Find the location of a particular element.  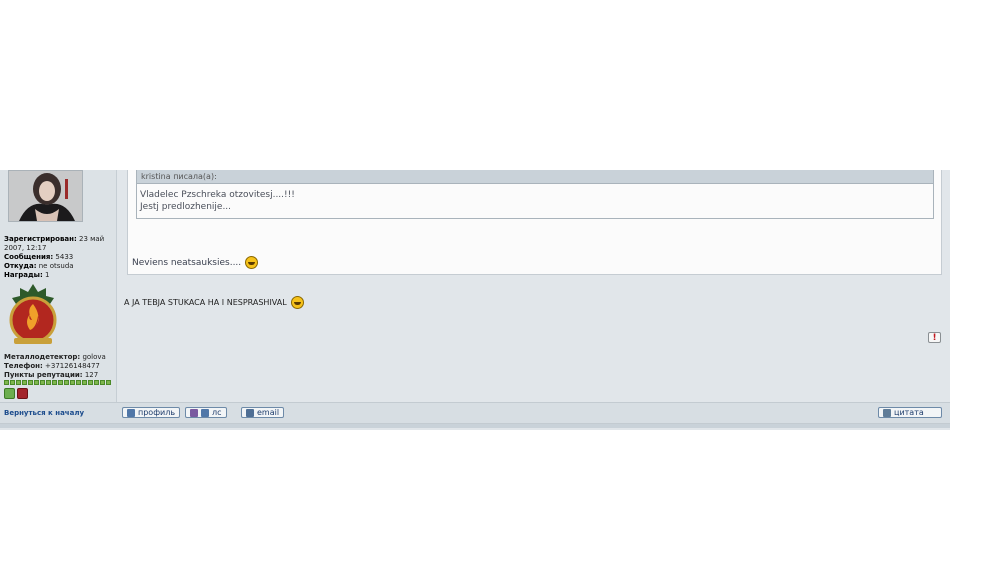

post-reply-line: A JA TEBJA STUKACA HA I NESPRASHIVAL is located at coordinates (214, 302).